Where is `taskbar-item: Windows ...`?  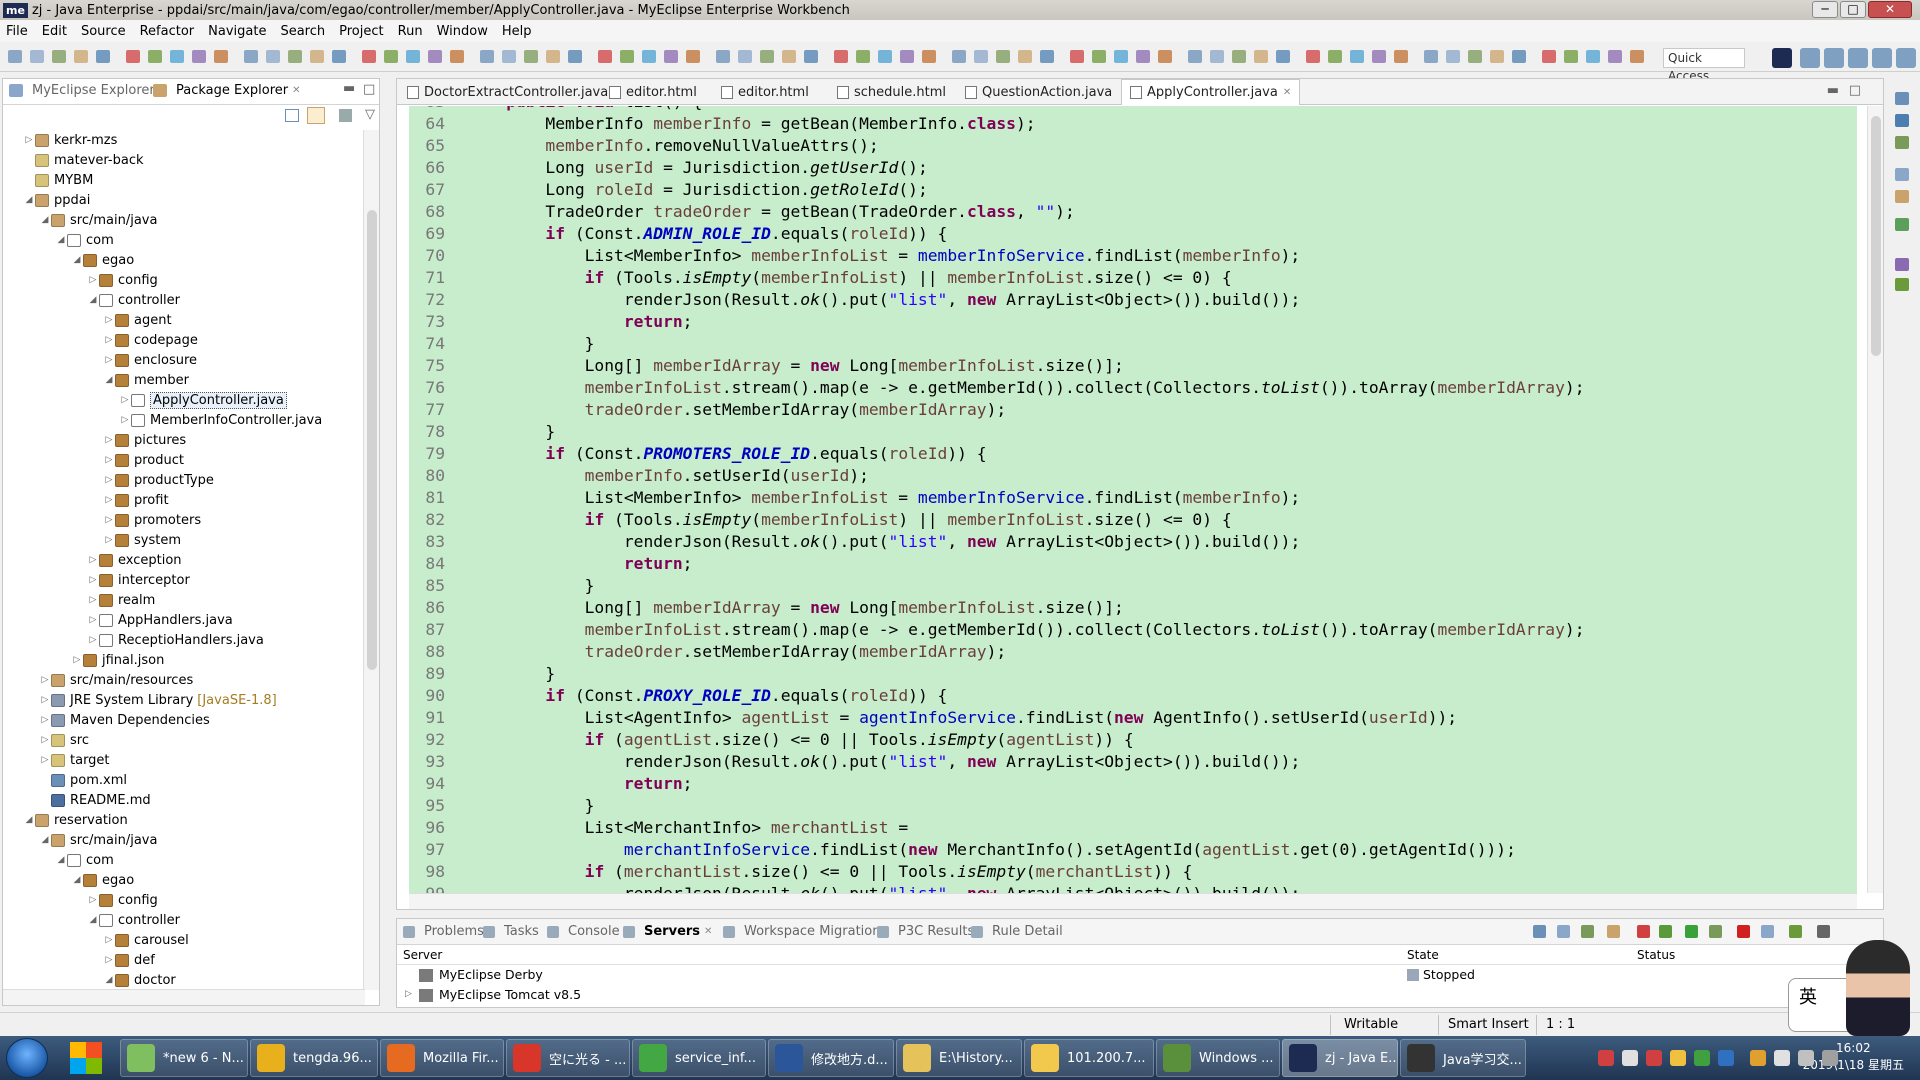
taskbar-item: Windows ... is located at coordinates (1218, 1058).